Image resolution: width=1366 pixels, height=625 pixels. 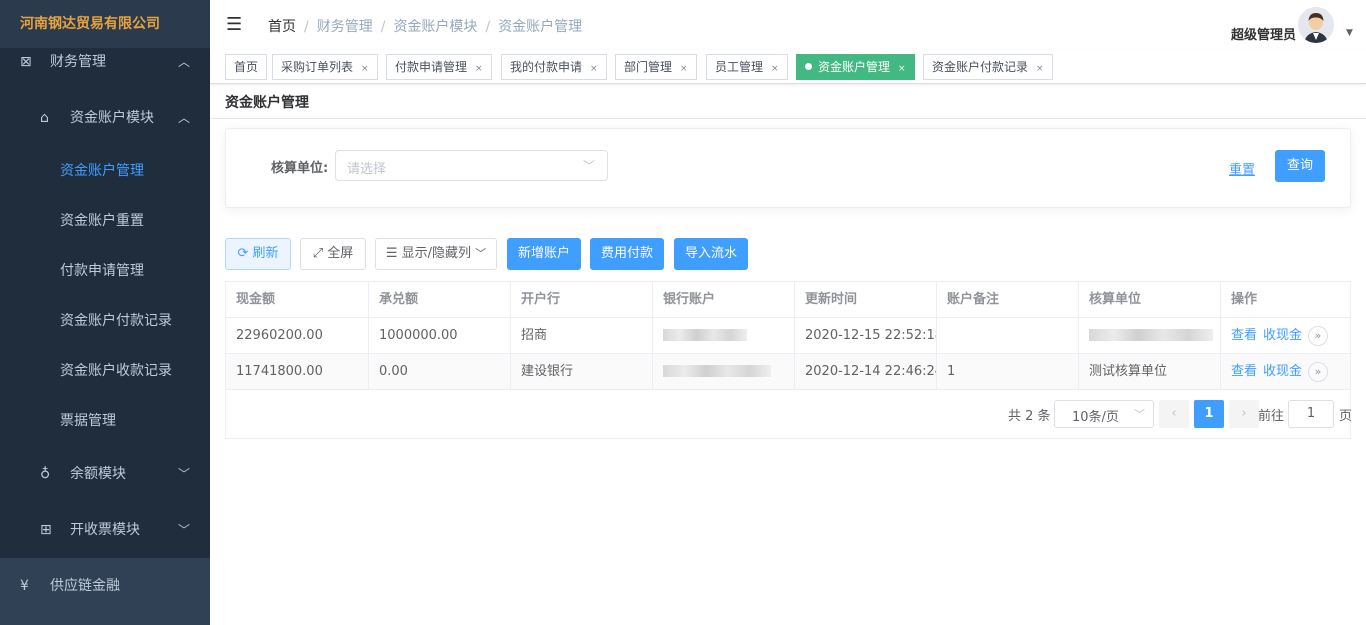 I want to click on columns-toggle-button: ☰ 显示/隐藏列 ﹀, so click(x=436, y=254).